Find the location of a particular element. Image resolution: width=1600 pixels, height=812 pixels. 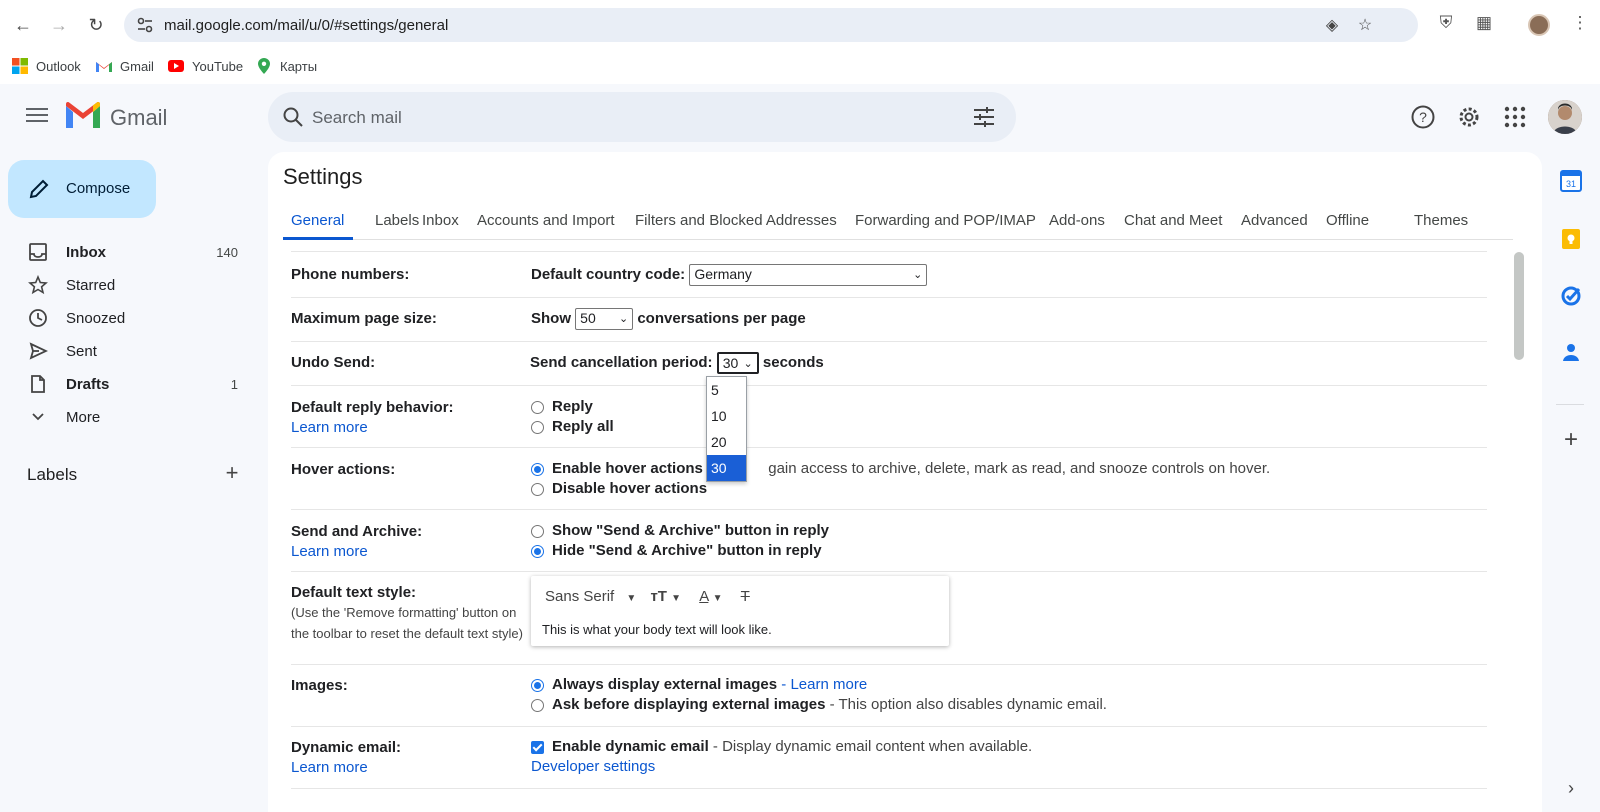

help-icon: ? is located at coordinates (1423, 117).